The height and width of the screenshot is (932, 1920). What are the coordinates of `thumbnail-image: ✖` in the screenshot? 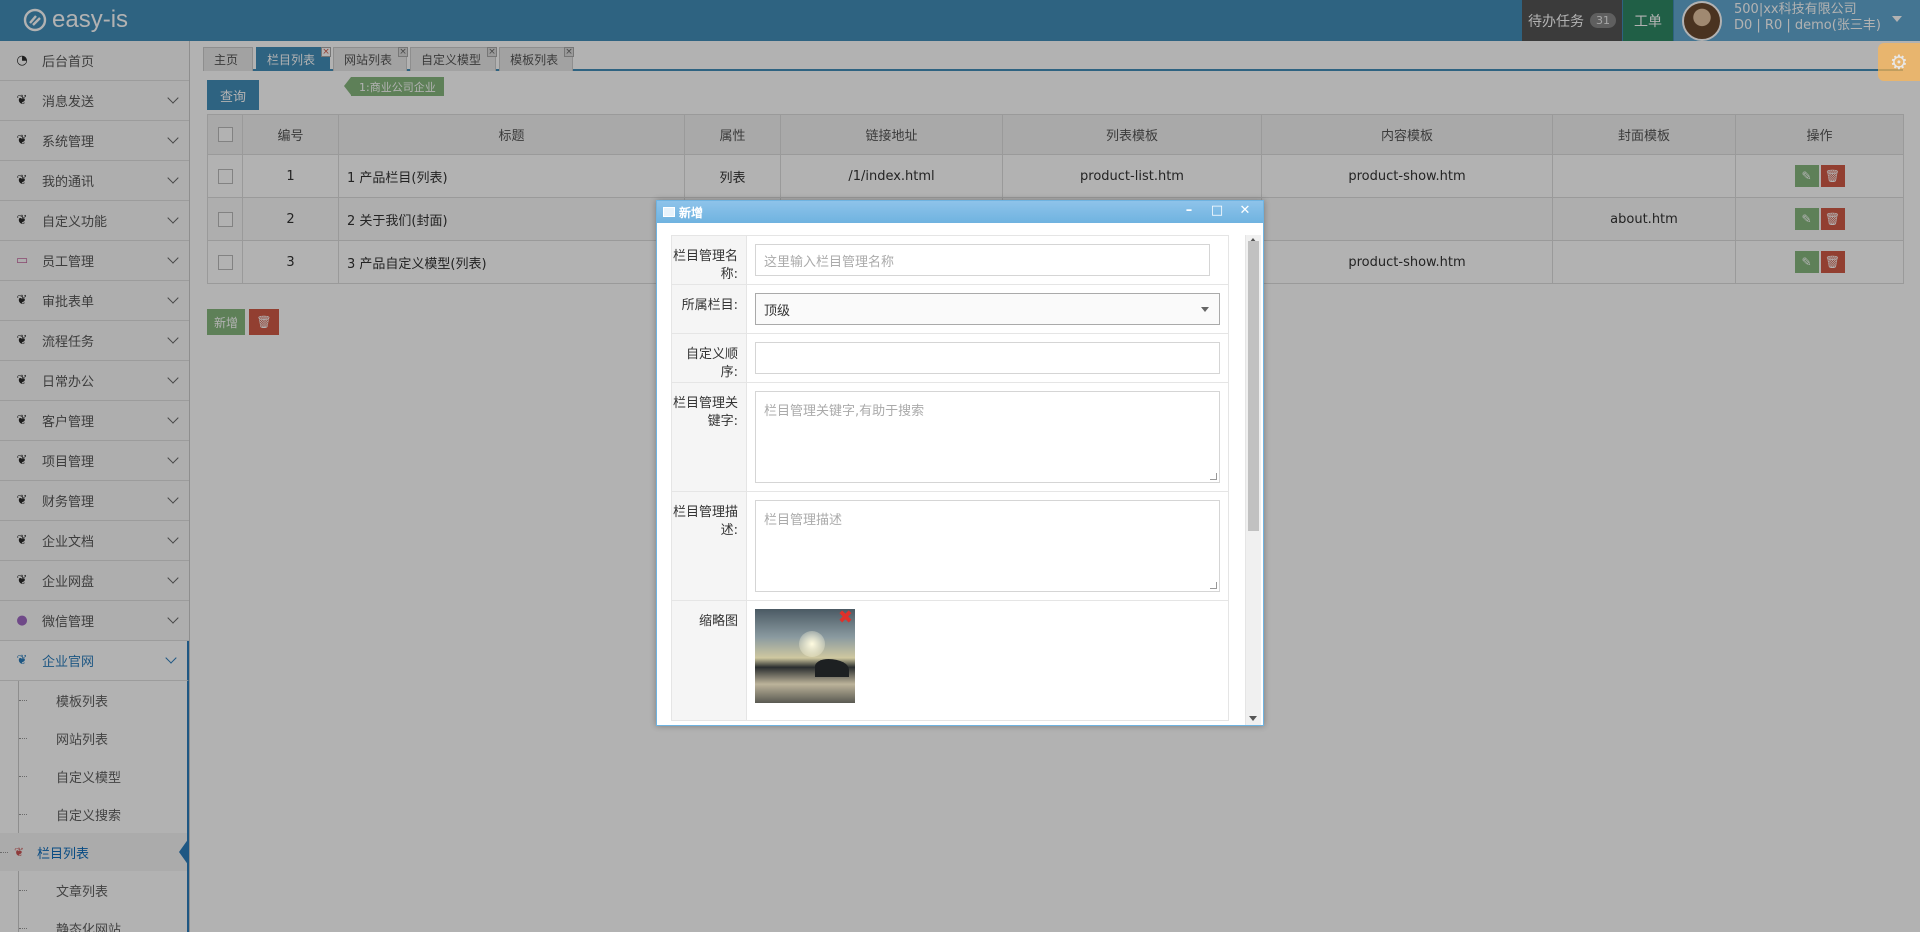 It's located at (805, 656).